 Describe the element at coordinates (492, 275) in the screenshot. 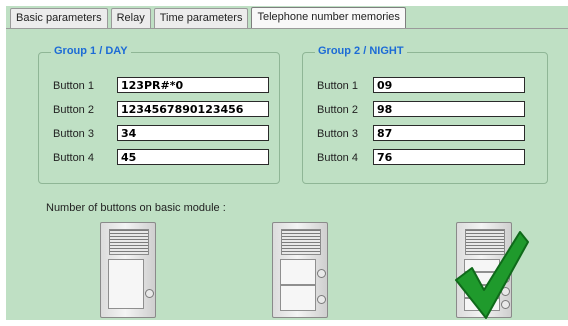

I see `selected-checkmark-icon` at that location.